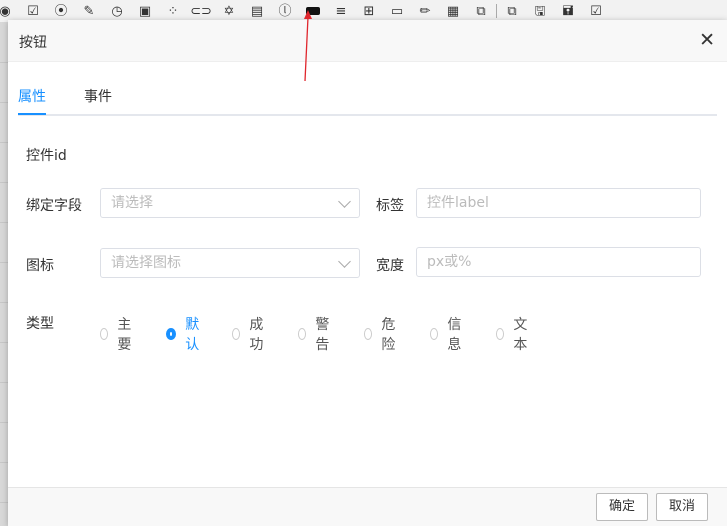 The image size is (727, 526). What do you see at coordinates (33, 43) in the screenshot?
I see `dialog-title: 按钮` at bounding box center [33, 43].